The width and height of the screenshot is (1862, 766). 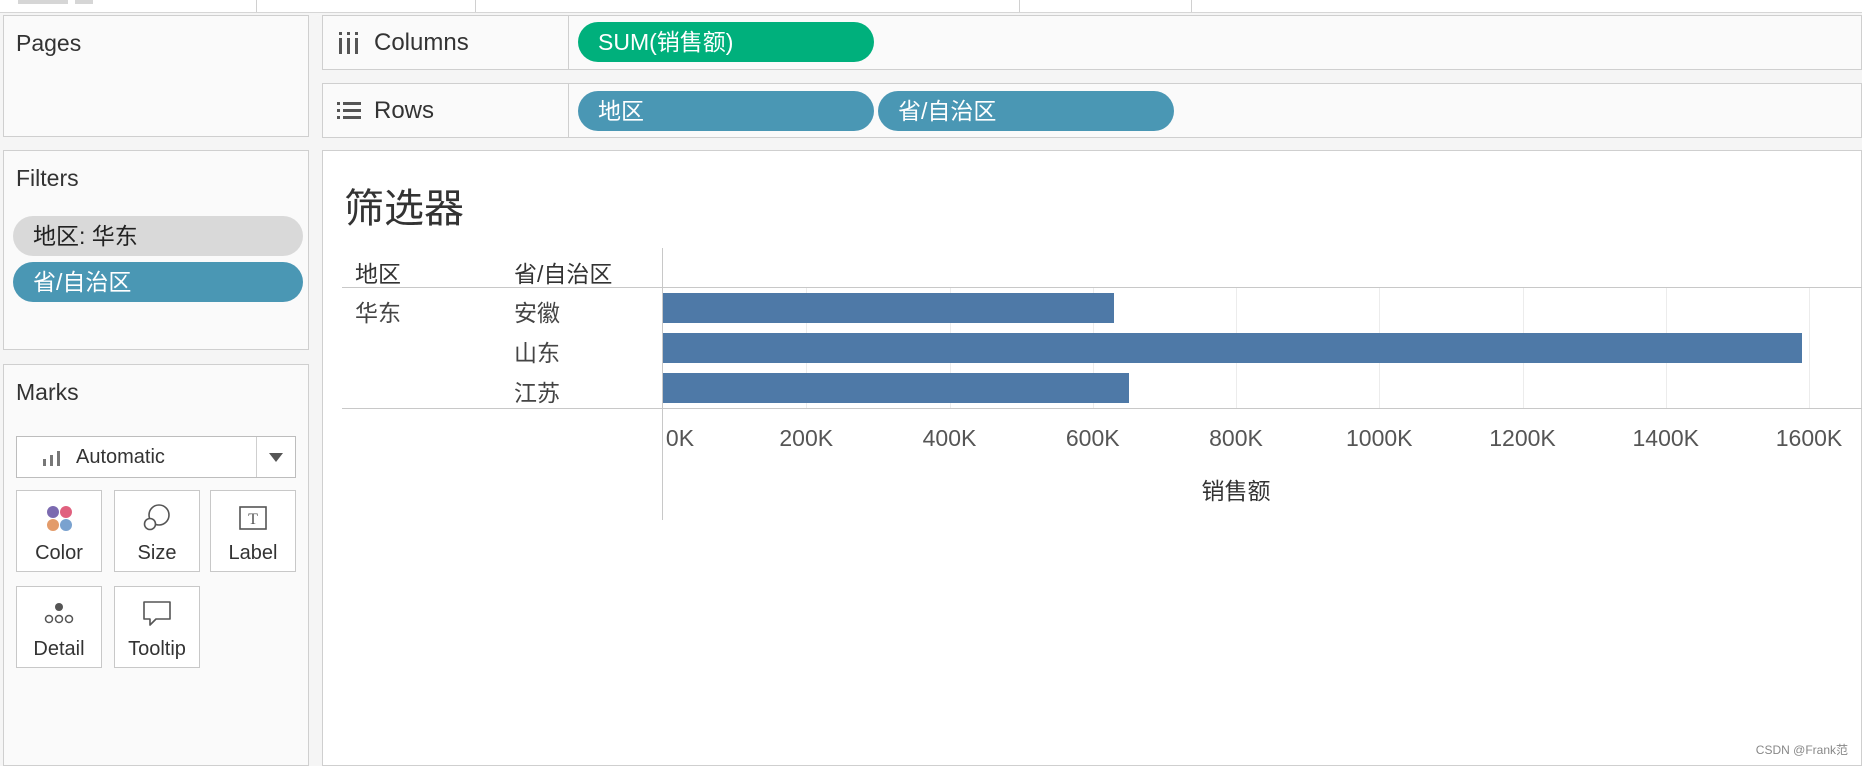 I want to click on filters-card: Filters 地区: 华东 省/自治区, so click(x=156, y=250).